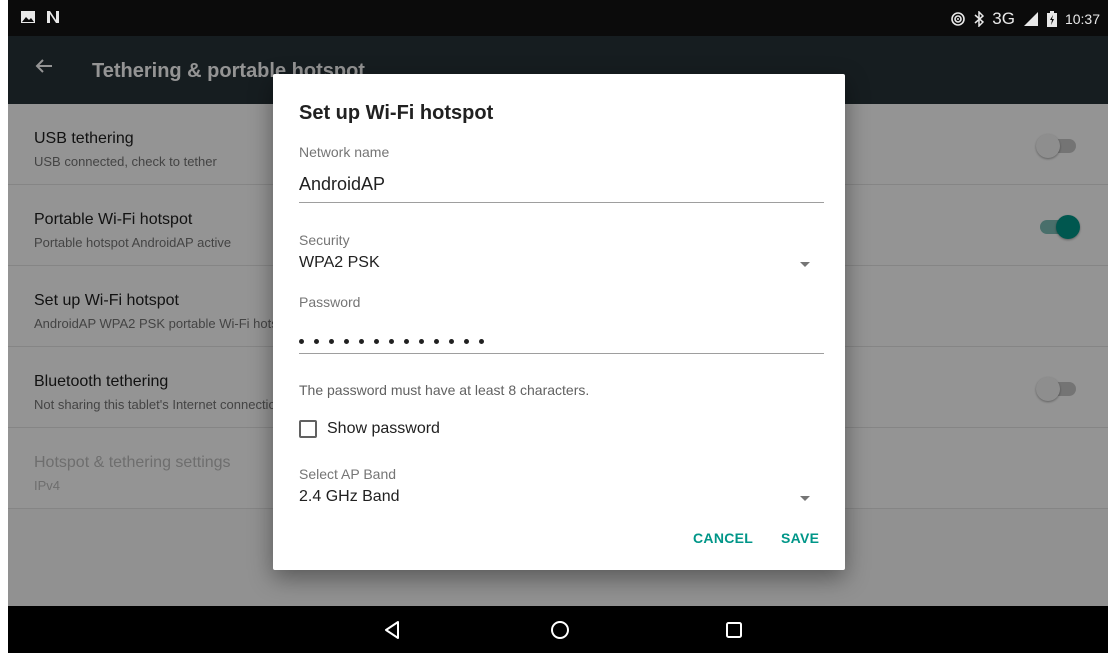 This screenshot has height=653, width=1108. I want to click on save-button: SAVE, so click(800, 538).